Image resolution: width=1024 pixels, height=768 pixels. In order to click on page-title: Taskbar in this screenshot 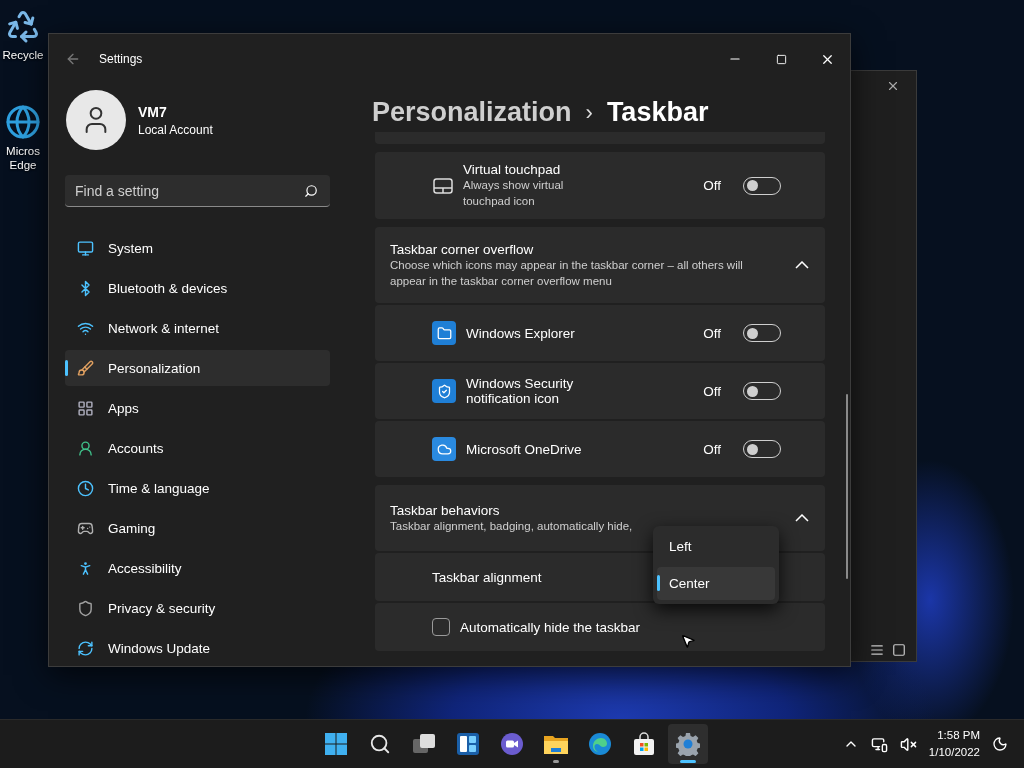, I will do `click(657, 112)`.